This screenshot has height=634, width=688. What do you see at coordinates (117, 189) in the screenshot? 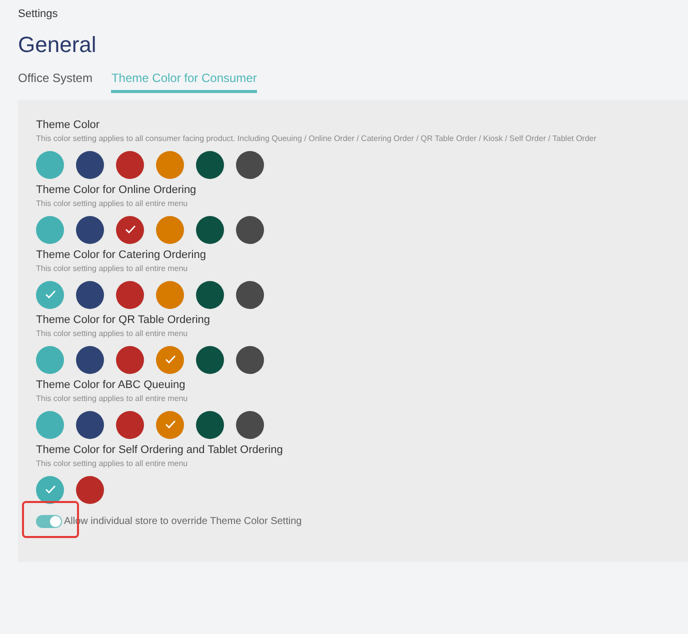
I see `section-title: Theme Color for Online Ordering` at bounding box center [117, 189].